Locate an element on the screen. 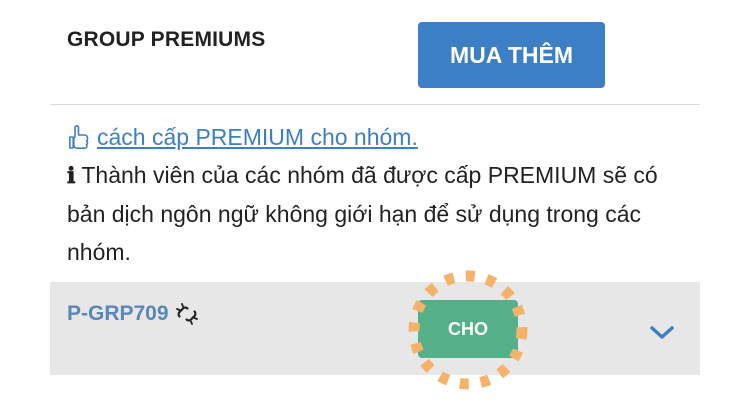 The image size is (748, 400). howto-link: cách cấp PREMIUM cho nhóm. is located at coordinates (257, 137).